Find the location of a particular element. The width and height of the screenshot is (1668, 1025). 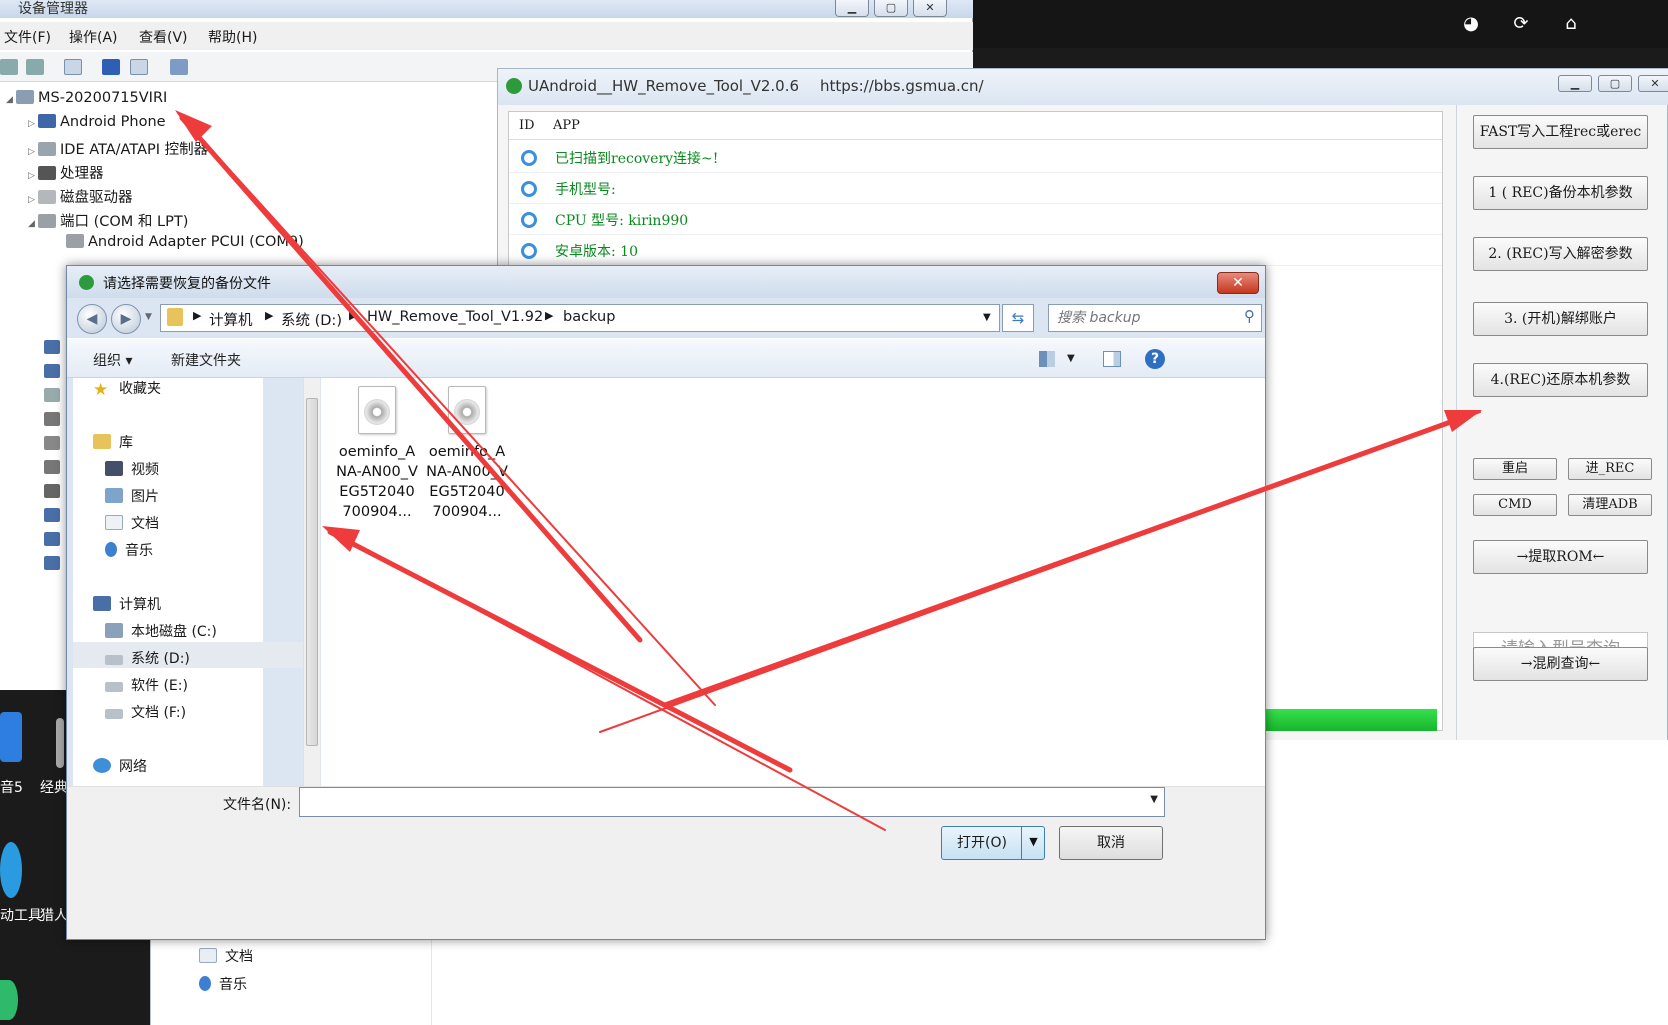

tree-root: ◢ MS-20200715VIRI is located at coordinates (86, 101).